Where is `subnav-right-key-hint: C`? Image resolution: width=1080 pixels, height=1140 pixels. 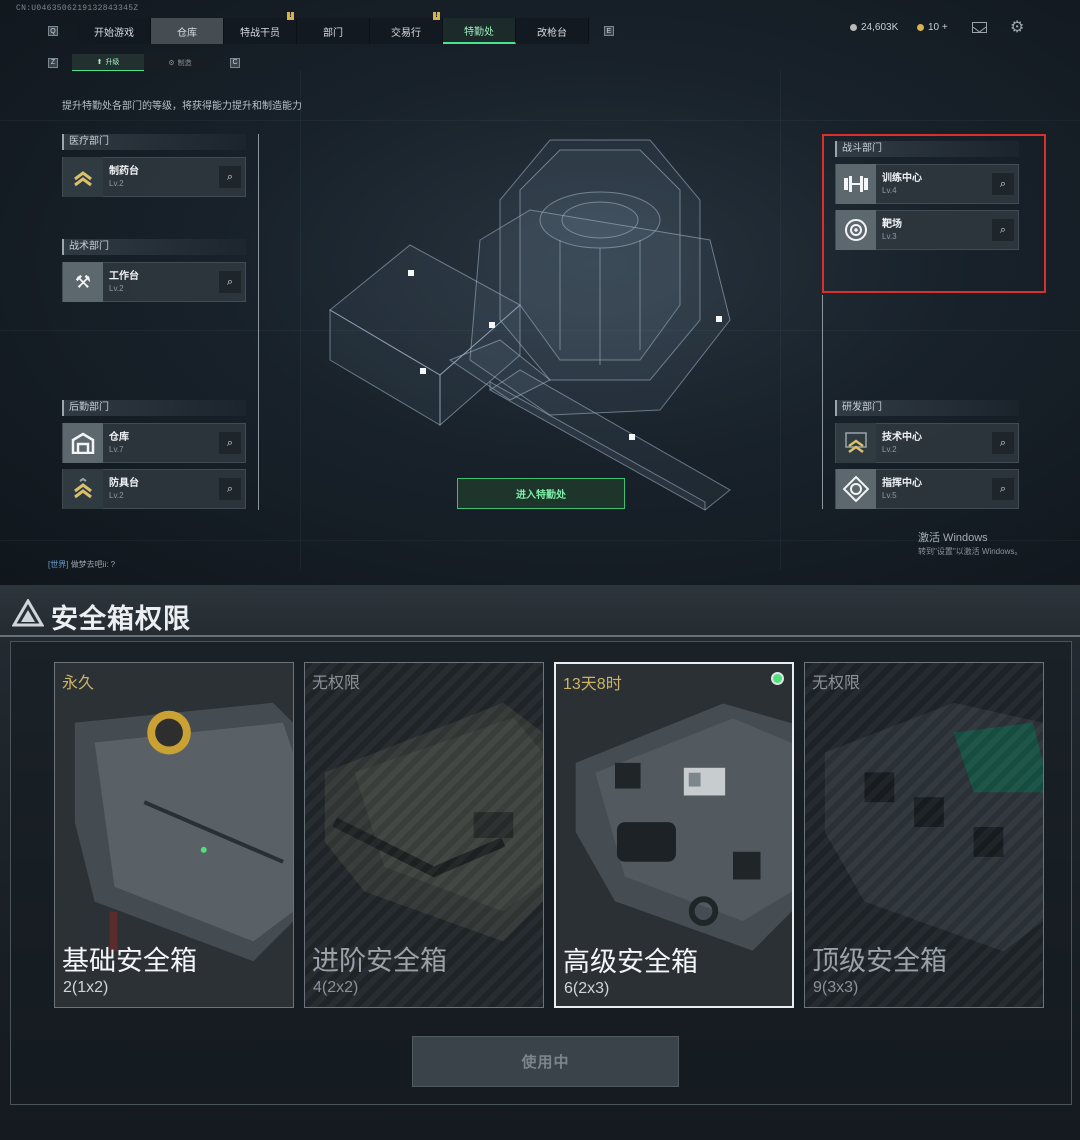
subnav-right-key-hint: C is located at coordinates (235, 62).